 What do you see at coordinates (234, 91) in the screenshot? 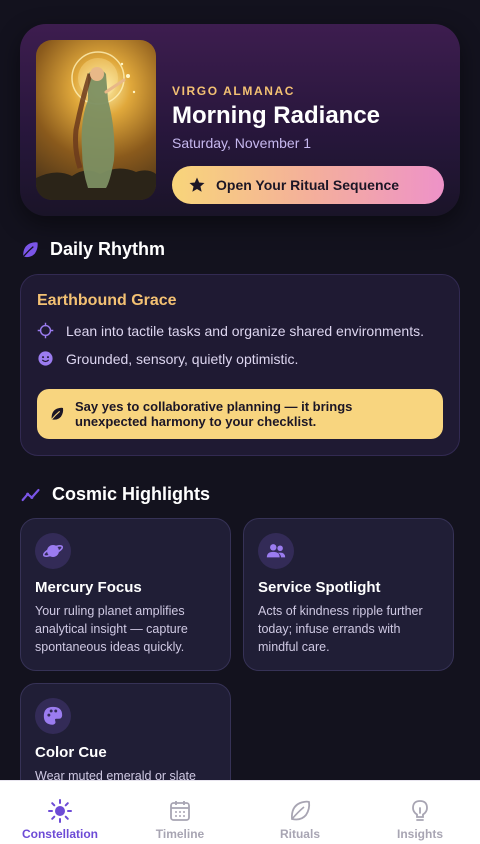
I see `hero-eyebrow: VIRGO ALMANAC` at bounding box center [234, 91].